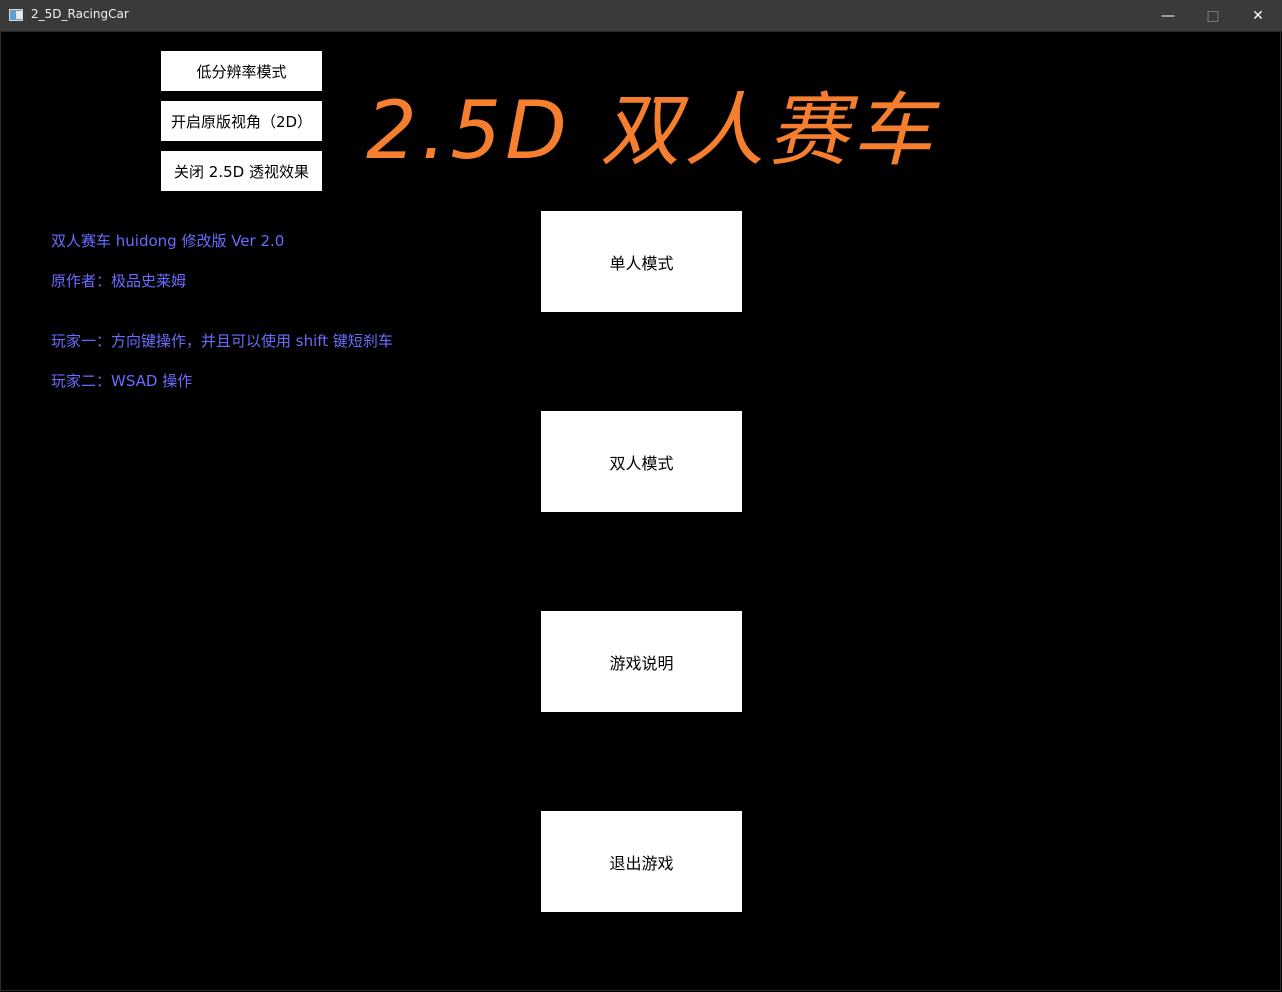 This screenshot has height=992, width=1282. What do you see at coordinates (168, 241) in the screenshot?
I see `version-info: 双人赛车 huidong 修改版 Ver 2.0` at bounding box center [168, 241].